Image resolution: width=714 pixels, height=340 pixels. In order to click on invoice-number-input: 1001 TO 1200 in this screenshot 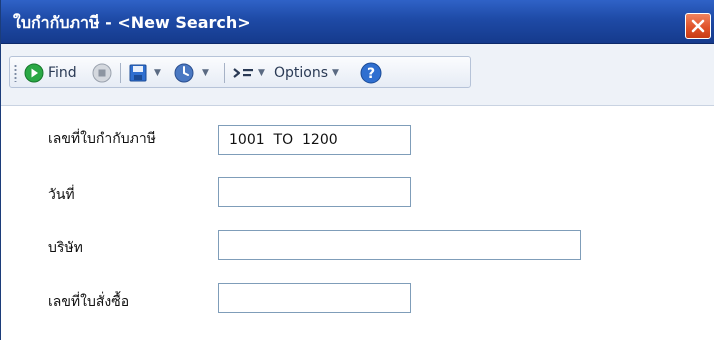, I will do `click(314, 140)`.